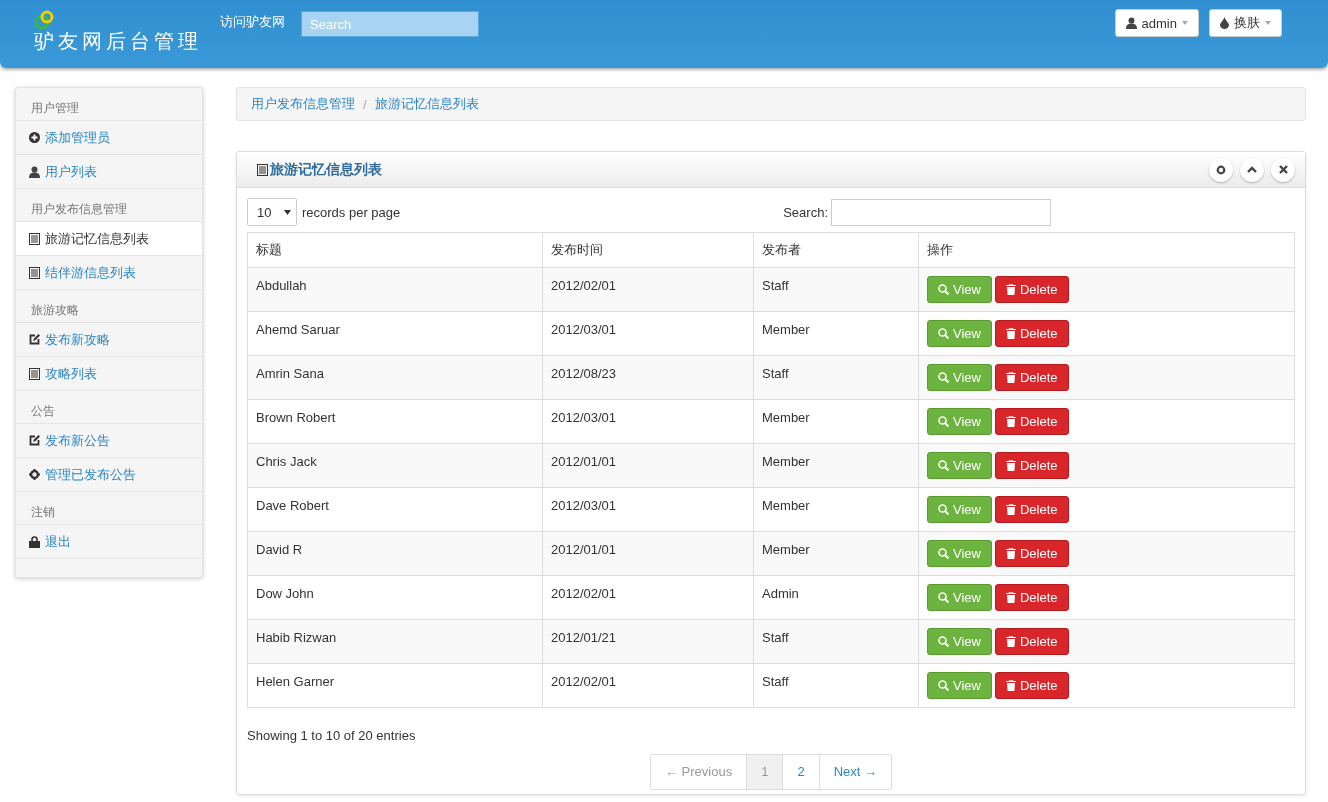 This screenshot has width=1328, height=802. I want to click on collapse-button, so click(1252, 169).